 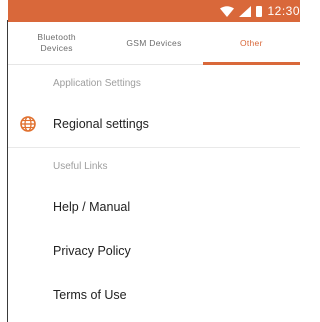 I want to click on tab-bar: Bluetooth Devices GSM Devices Other, so click(x=154, y=43).